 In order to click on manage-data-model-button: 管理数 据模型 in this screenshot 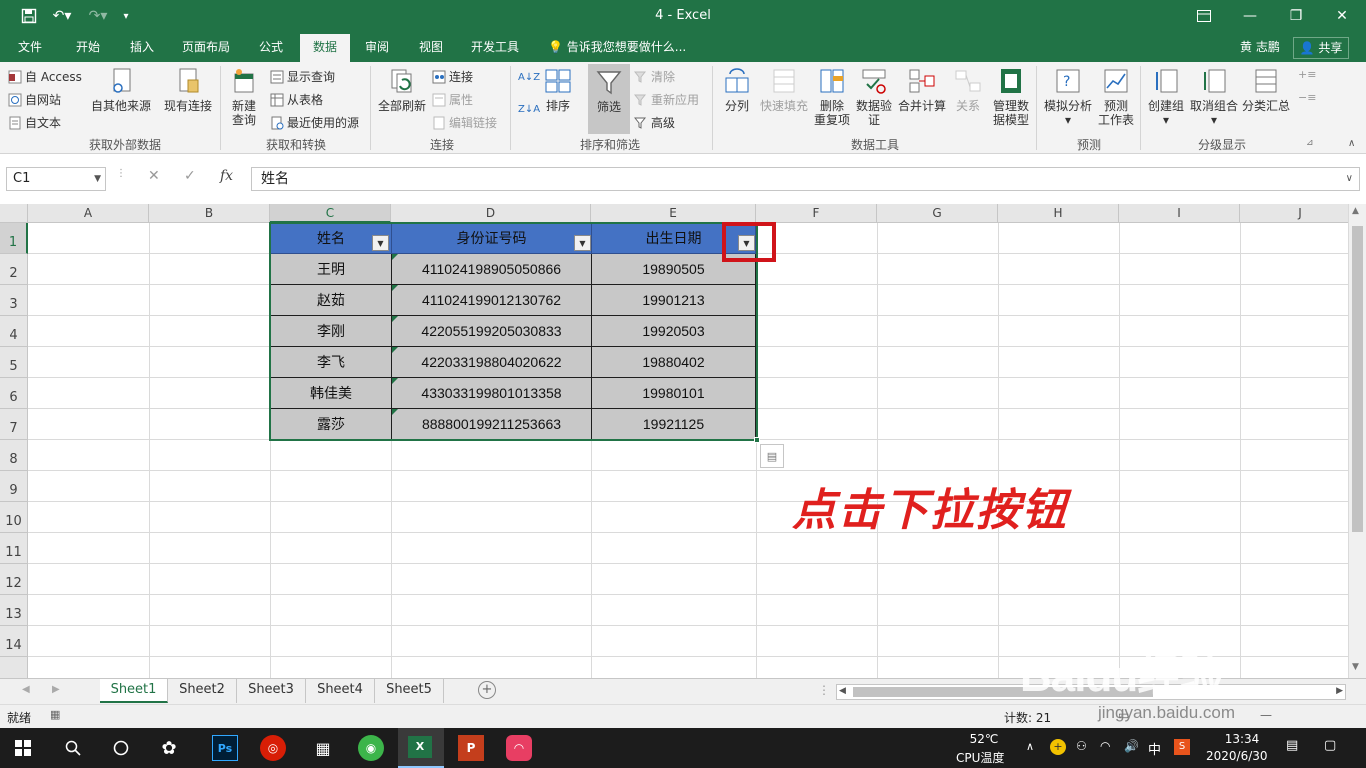, I will do `click(1011, 96)`.